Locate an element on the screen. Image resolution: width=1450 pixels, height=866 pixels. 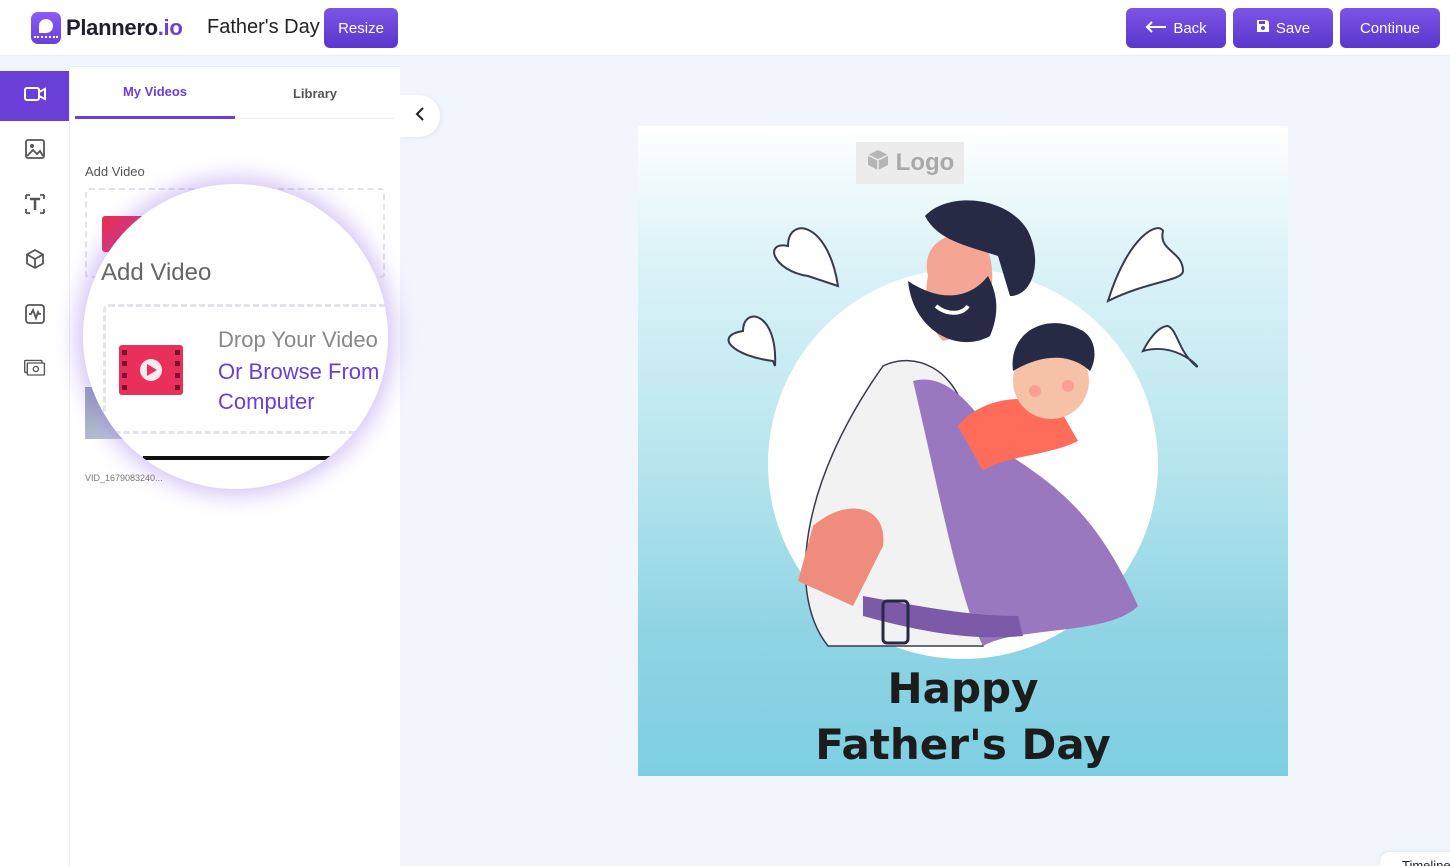
app-logo: Plannero.io is located at coordinates (107, 28).